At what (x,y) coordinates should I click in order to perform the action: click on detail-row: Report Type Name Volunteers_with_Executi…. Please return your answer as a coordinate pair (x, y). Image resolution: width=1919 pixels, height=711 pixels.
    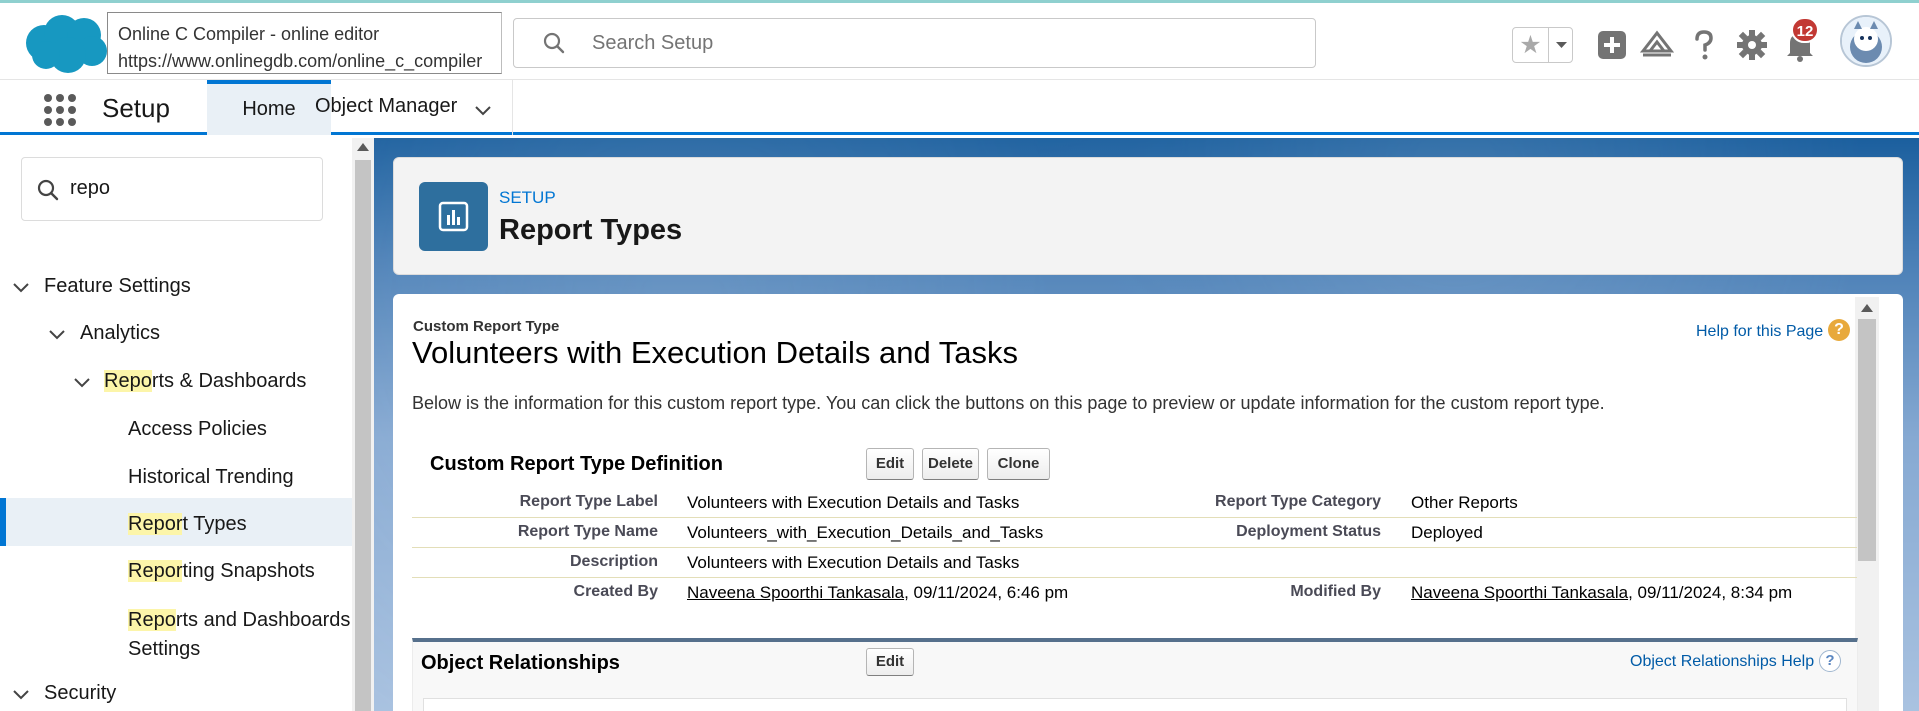
    Looking at the image, I should click on (1134, 533).